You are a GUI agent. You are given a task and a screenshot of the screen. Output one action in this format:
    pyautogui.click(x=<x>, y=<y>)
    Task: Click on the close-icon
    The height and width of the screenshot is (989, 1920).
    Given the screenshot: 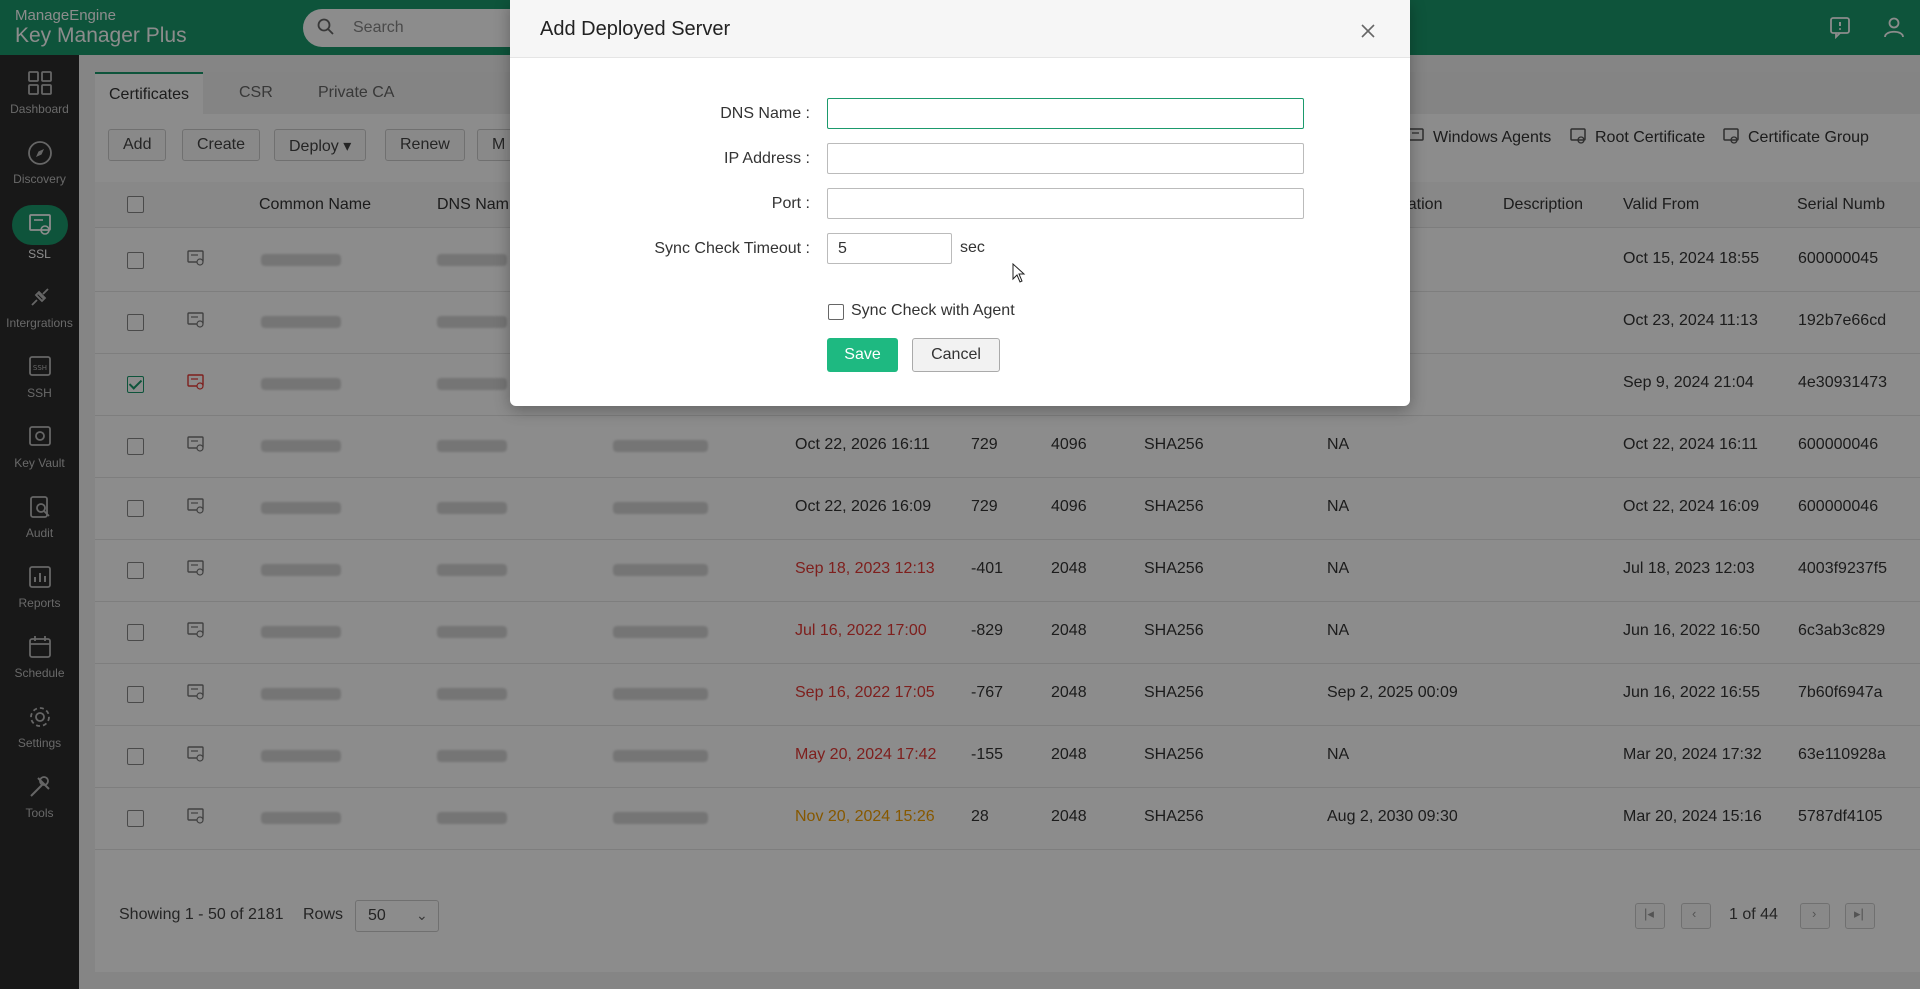 What is the action you would take?
    pyautogui.click(x=1368, y=31)
    